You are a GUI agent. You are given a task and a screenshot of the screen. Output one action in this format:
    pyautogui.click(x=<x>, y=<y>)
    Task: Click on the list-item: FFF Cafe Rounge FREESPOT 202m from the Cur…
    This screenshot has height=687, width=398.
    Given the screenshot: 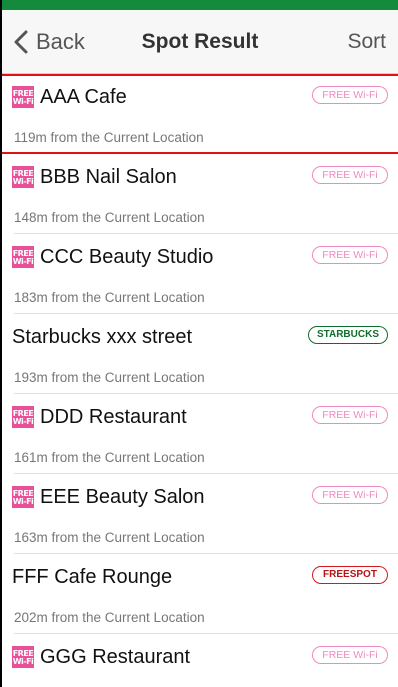 What is the action you would take?
    pyautogui.click(x=200, y=594)
    